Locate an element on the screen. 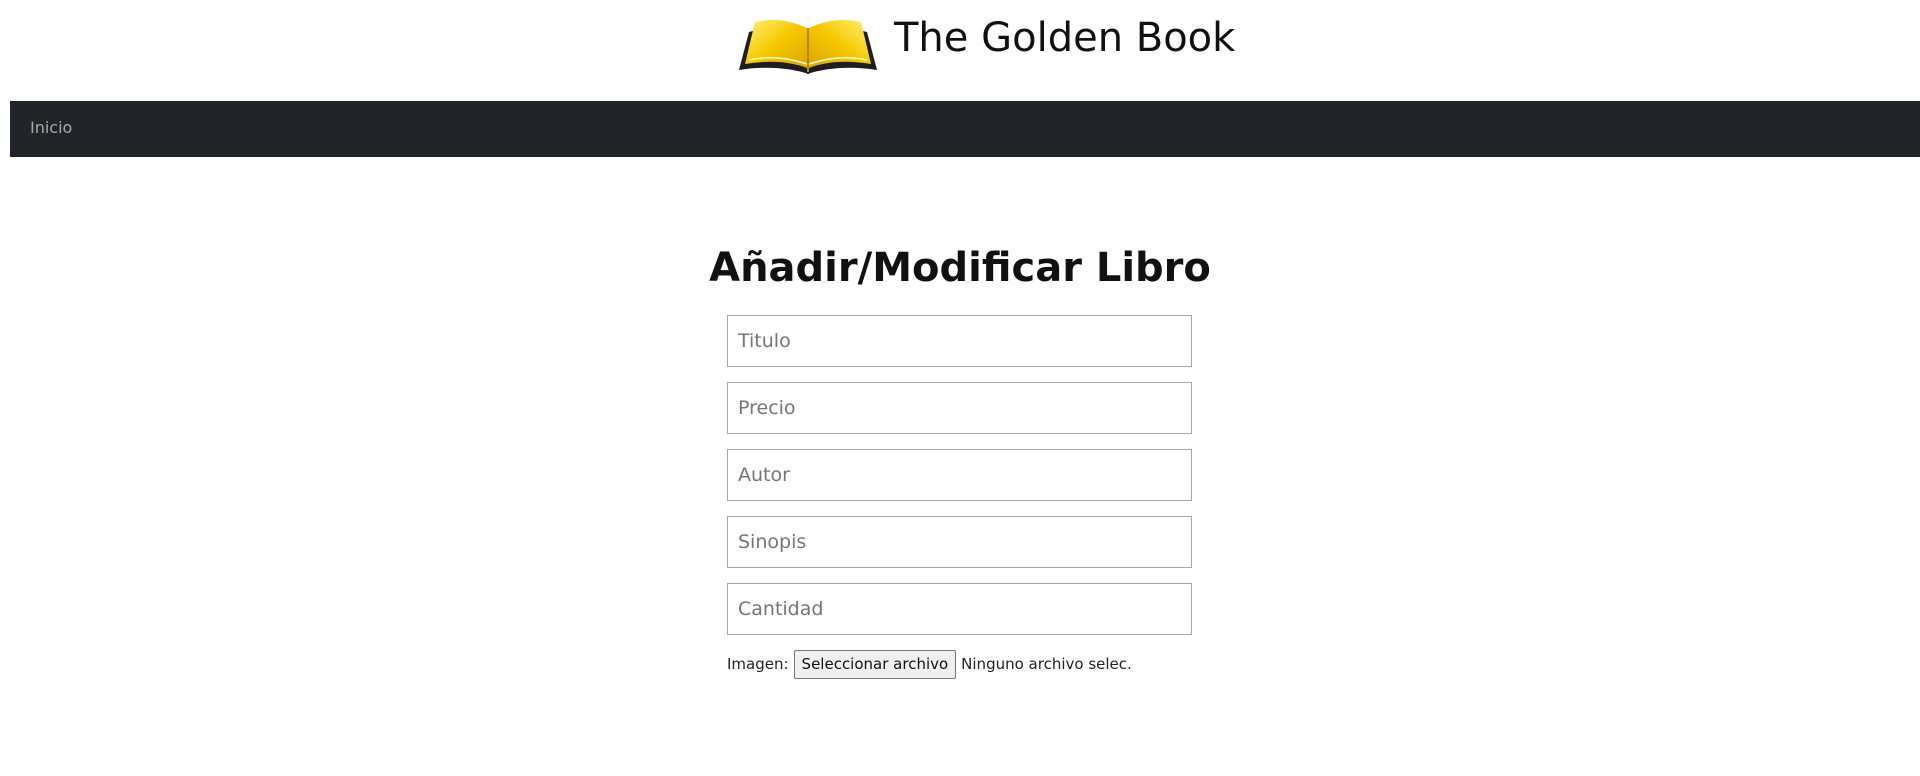 The image size is (1920, 776). site-header: The Golden Book is located at coordinates (960, 50).